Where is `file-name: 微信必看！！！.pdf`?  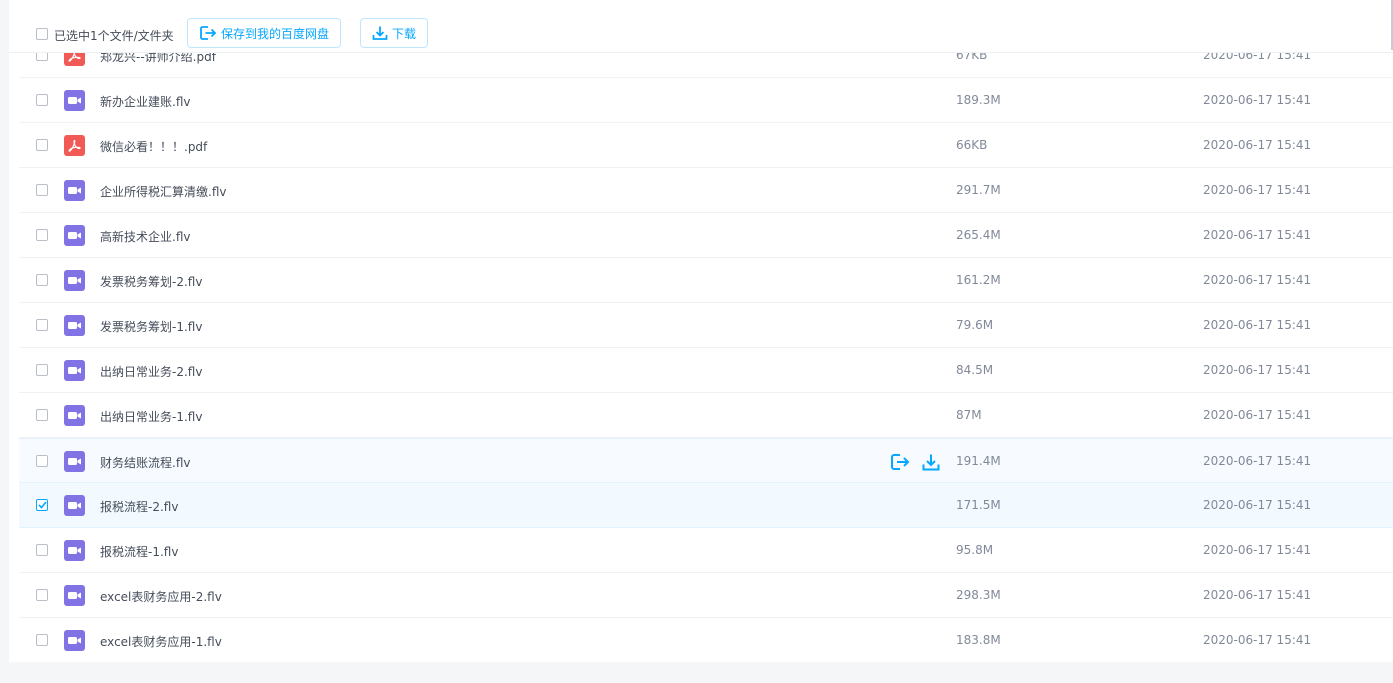
file-name: 微信必看！！！.pdf is located at coordinates (153, 146).